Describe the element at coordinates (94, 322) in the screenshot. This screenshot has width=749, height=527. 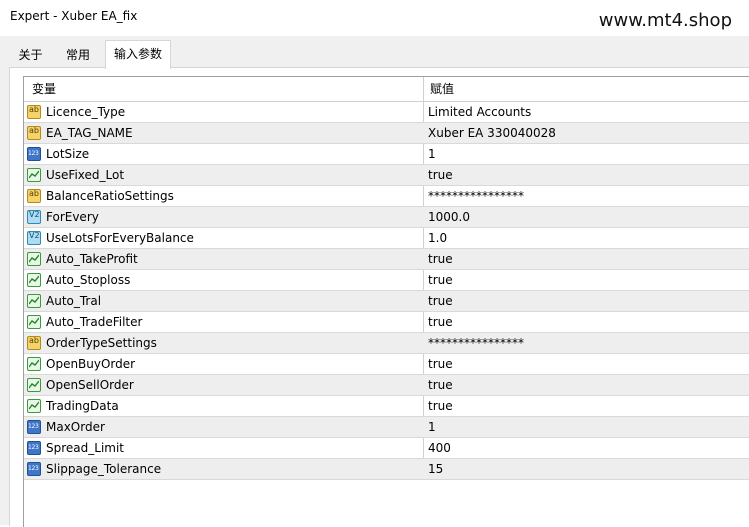
I see `variable-name: Auto_TradeFilter` at that location.